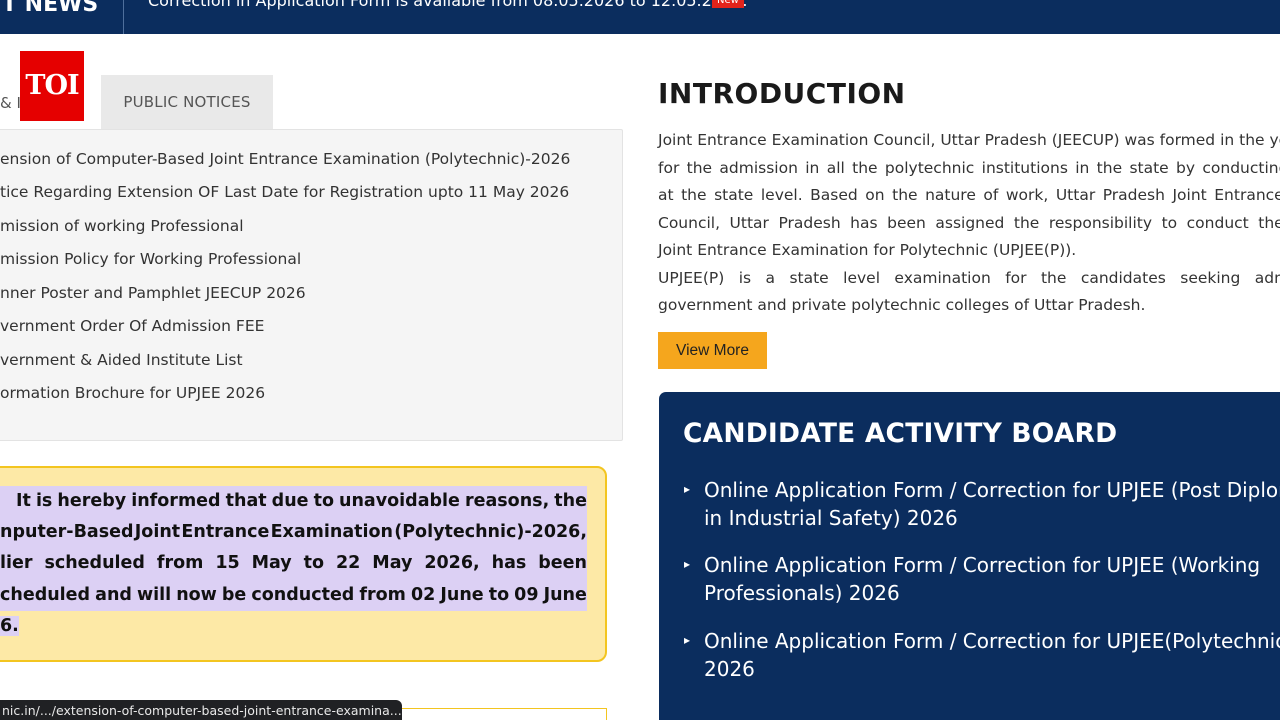 Image resolution: width=1280 pixels, height=720 pixels. What do you see at coordinates (423, 594) in the screenshot?
I see `alert-word: 02` at bounding box center [423, 594].